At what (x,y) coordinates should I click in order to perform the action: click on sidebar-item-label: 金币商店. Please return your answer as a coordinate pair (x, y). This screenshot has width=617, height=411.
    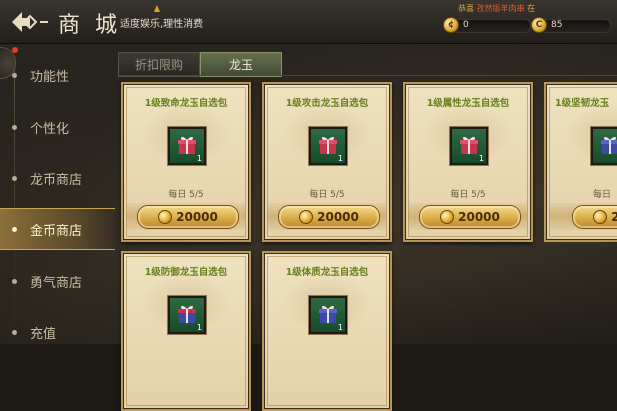
    Looking at the image, I should click on (56, 231).